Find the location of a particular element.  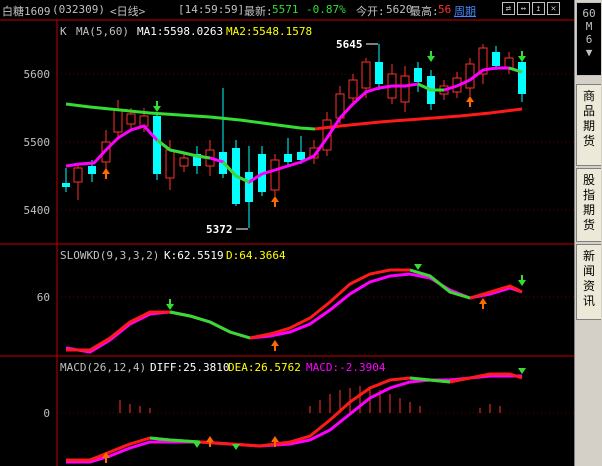

legend-k: K is located at coordinates (63, 31).